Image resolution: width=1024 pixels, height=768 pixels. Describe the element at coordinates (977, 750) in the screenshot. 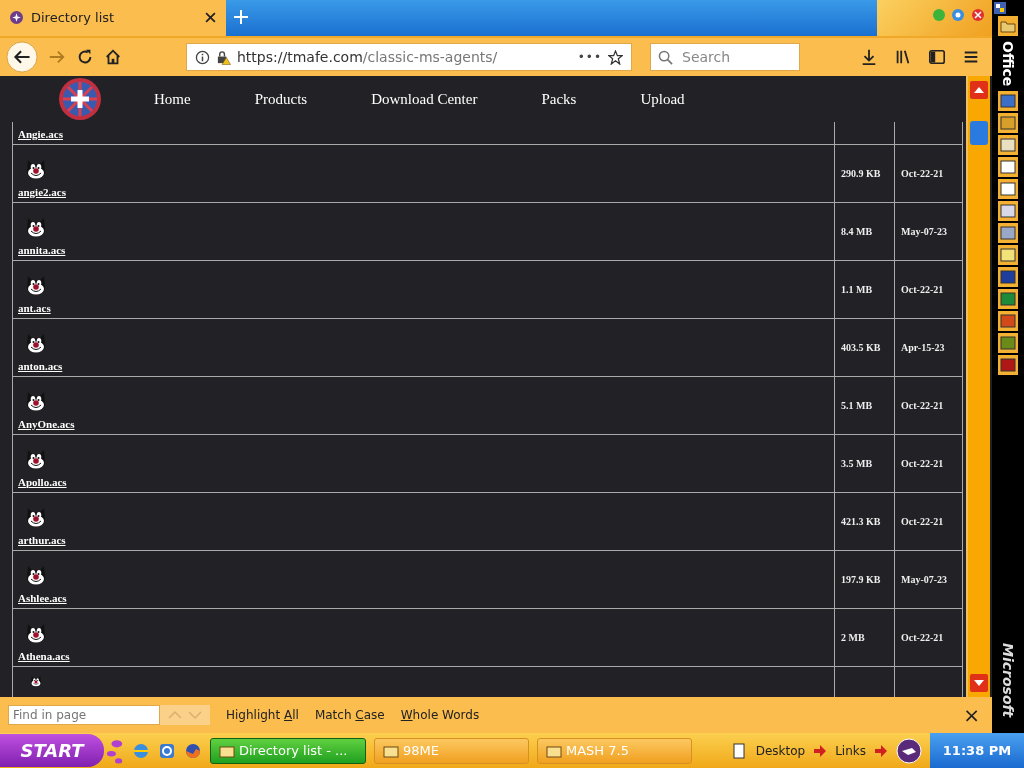

I see `clock: 11:38 PM` at that location.